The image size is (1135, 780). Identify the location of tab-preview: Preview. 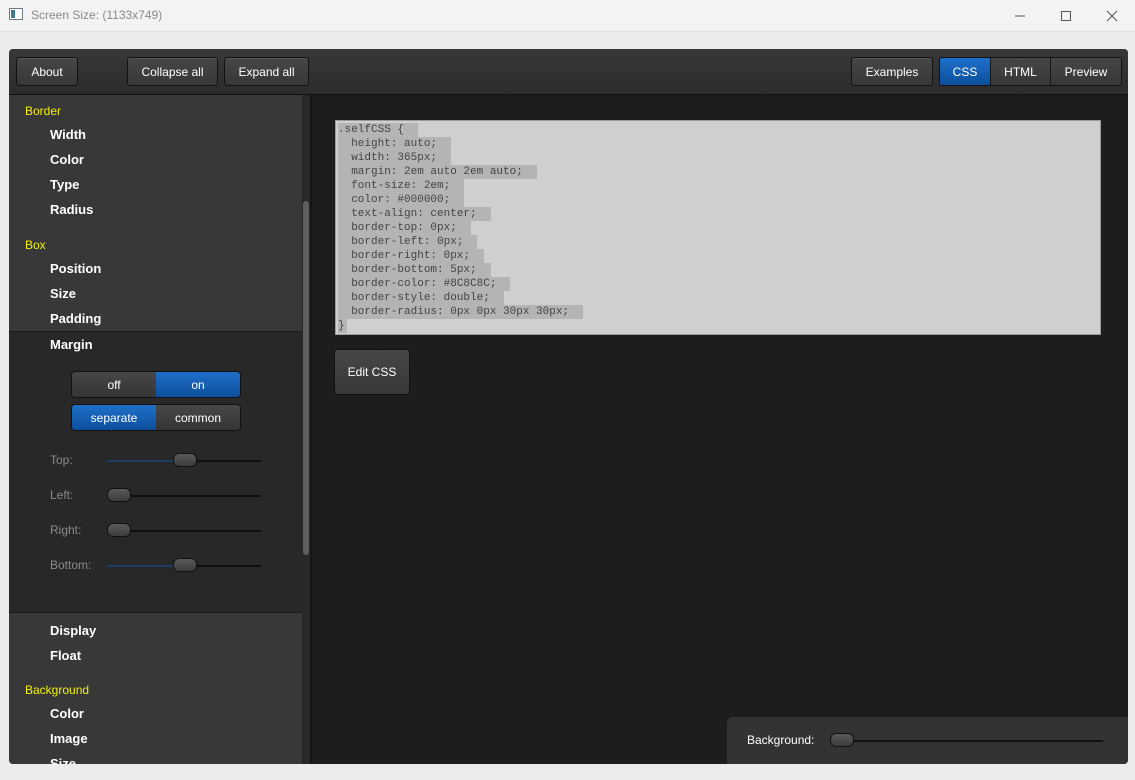
(1085, 71).